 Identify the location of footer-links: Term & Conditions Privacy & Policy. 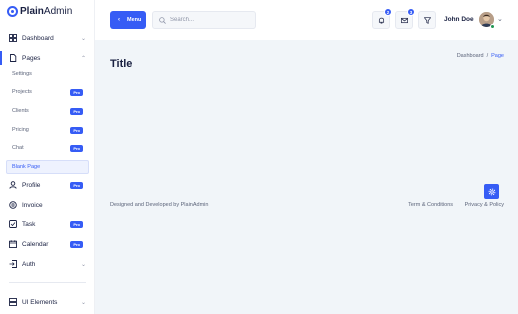
(451, 205).